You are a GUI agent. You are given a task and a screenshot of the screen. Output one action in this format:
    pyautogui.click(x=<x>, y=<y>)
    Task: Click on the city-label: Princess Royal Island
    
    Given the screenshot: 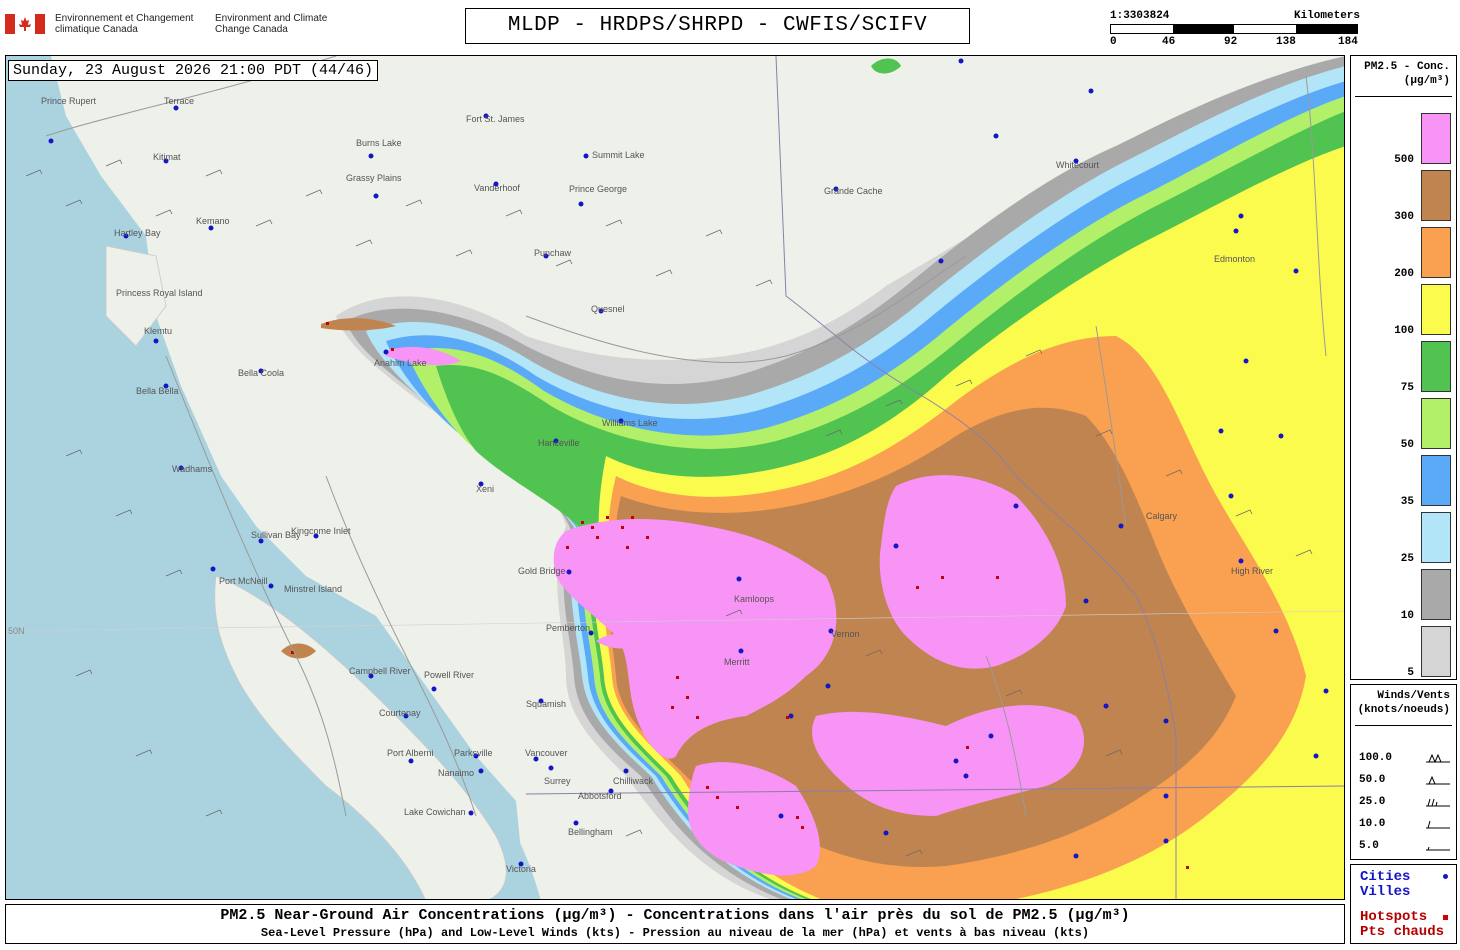 What is the action you would take?
    pyautogui.click(x=159, y=293)
    